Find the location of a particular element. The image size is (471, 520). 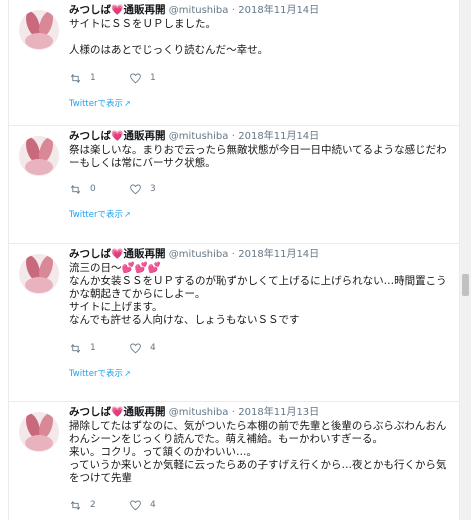

tweet-text-first-line: 流三の日〜 is located at coordinates (95, 268).